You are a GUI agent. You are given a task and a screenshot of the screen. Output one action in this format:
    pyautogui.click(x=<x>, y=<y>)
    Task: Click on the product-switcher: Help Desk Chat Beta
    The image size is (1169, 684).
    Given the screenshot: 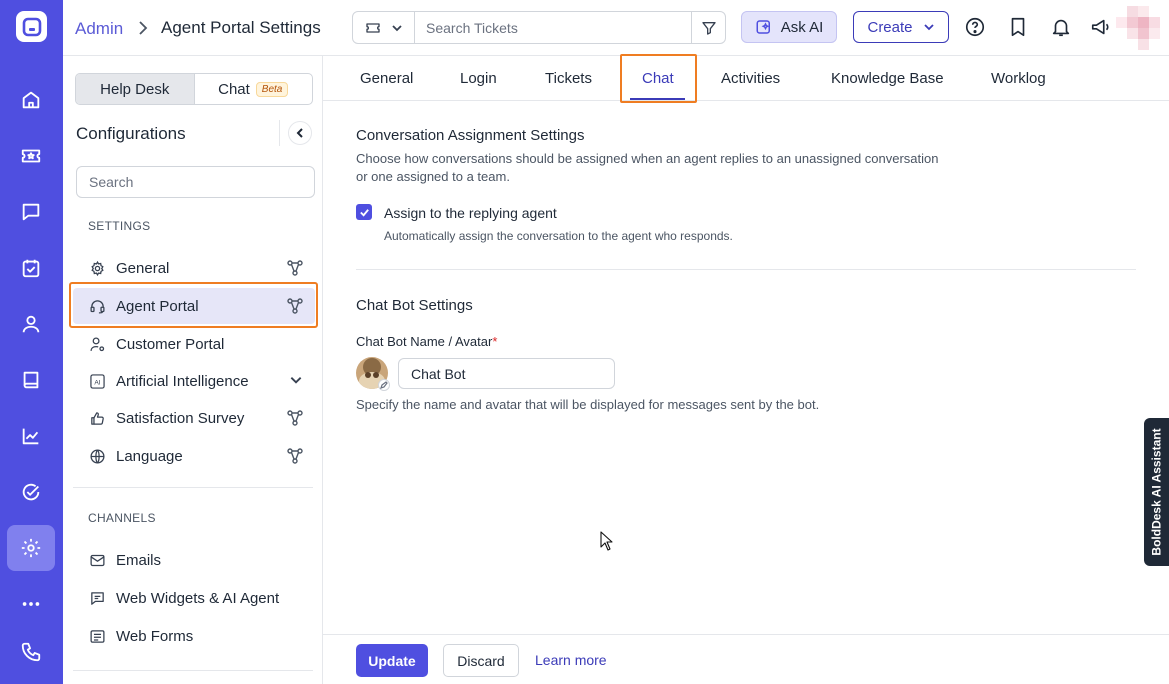 What is the action you would take?
    pyautogui.click(x=194, y=89)
    